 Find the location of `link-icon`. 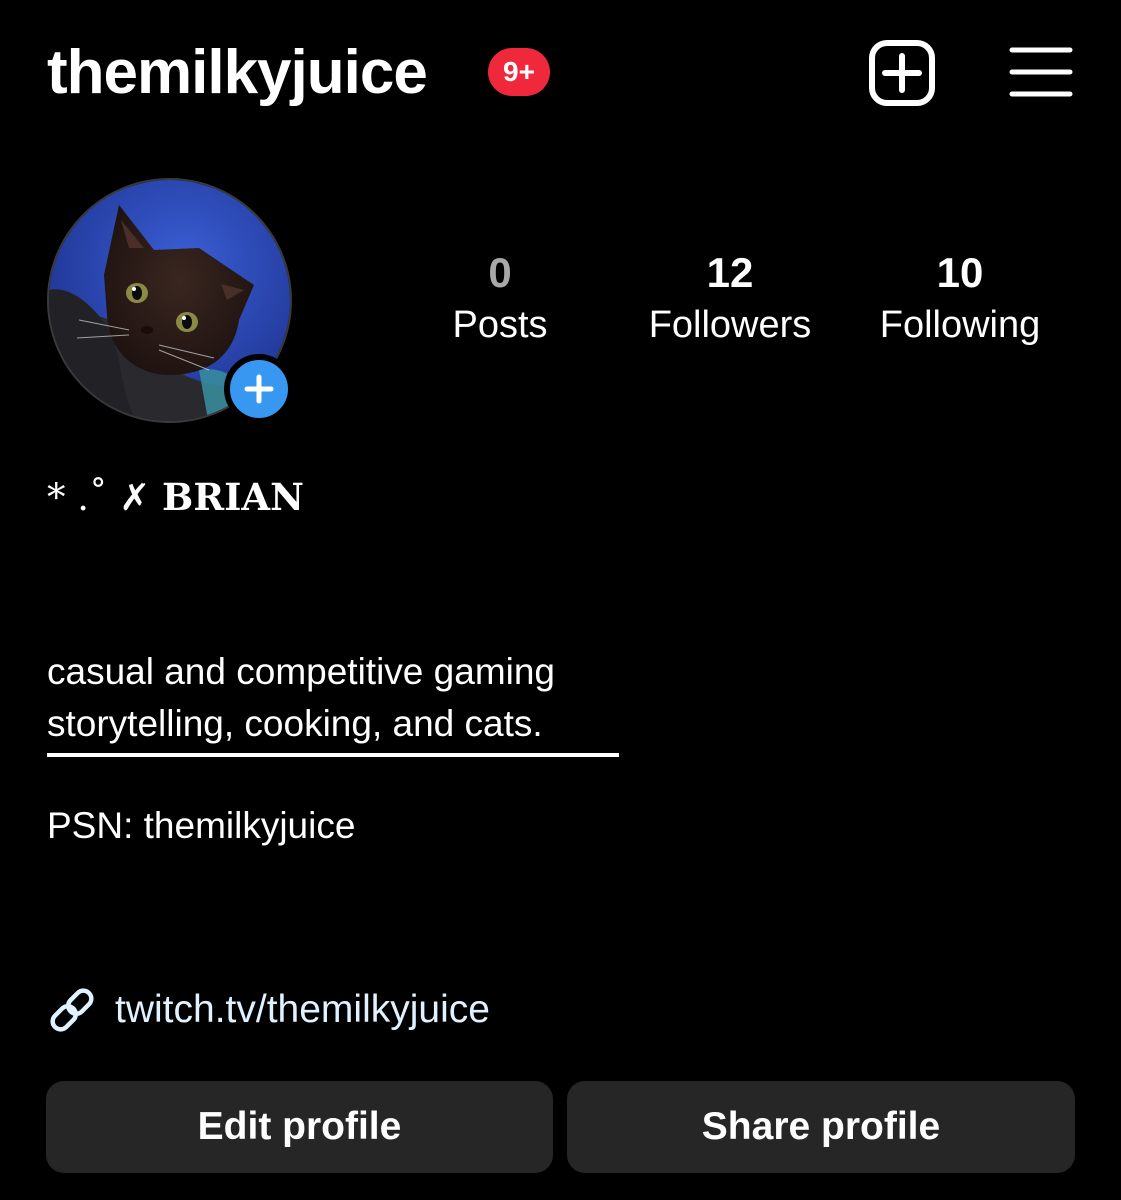

link-icon is located at coordinates (72, 1010).